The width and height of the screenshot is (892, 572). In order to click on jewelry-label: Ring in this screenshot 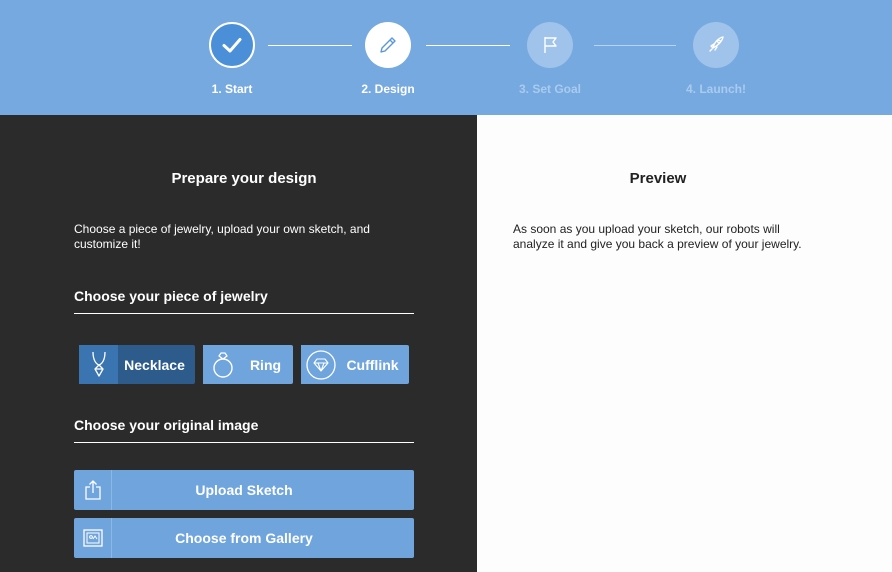, I will do `click(265, 364)`.